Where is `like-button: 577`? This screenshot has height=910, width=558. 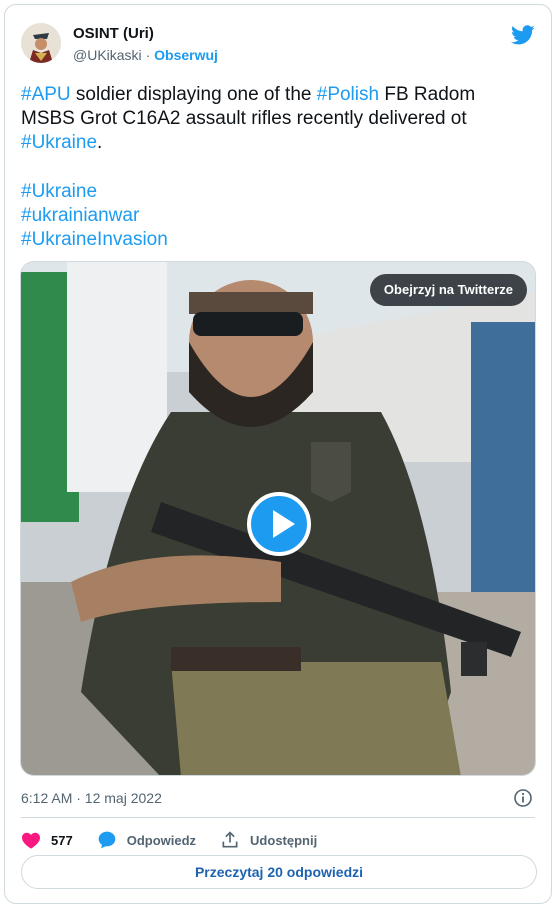 like-button: 577 is located at coordinates (47, 840).